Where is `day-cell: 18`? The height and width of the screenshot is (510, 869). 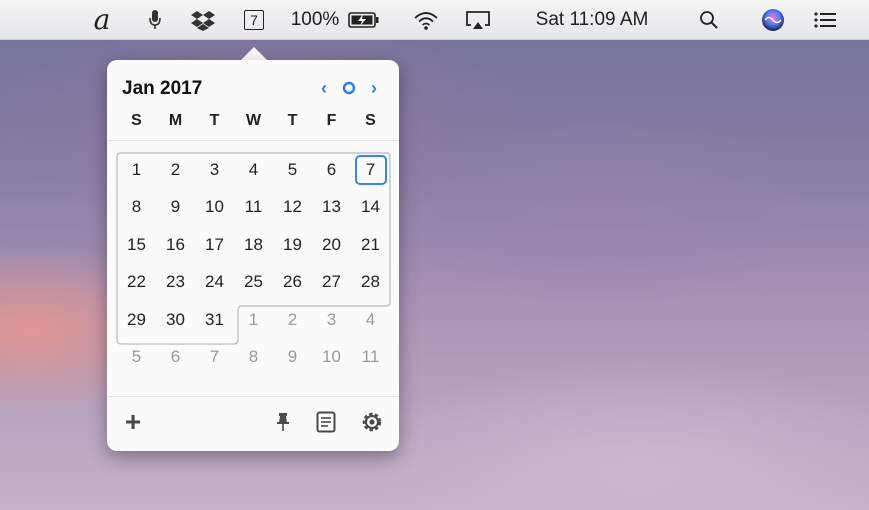
day-cell: 18 is located at coordinates (253, 245).